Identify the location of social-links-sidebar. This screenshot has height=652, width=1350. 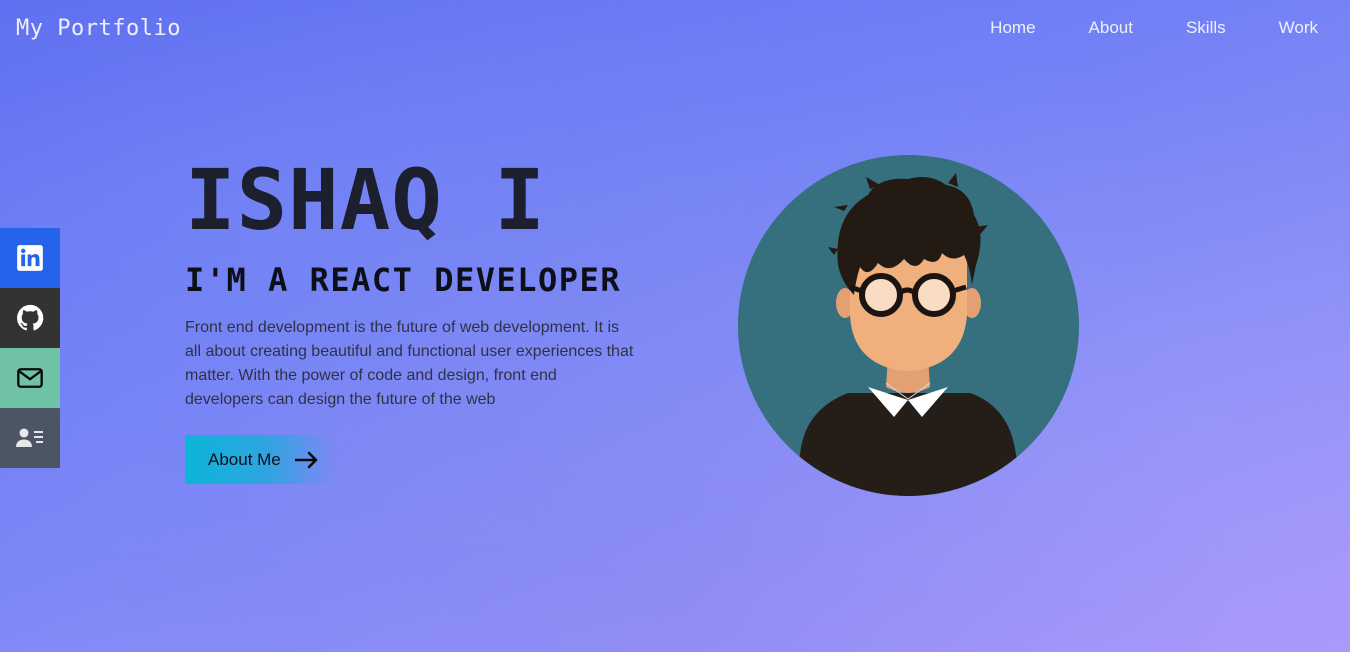
(30, 348).